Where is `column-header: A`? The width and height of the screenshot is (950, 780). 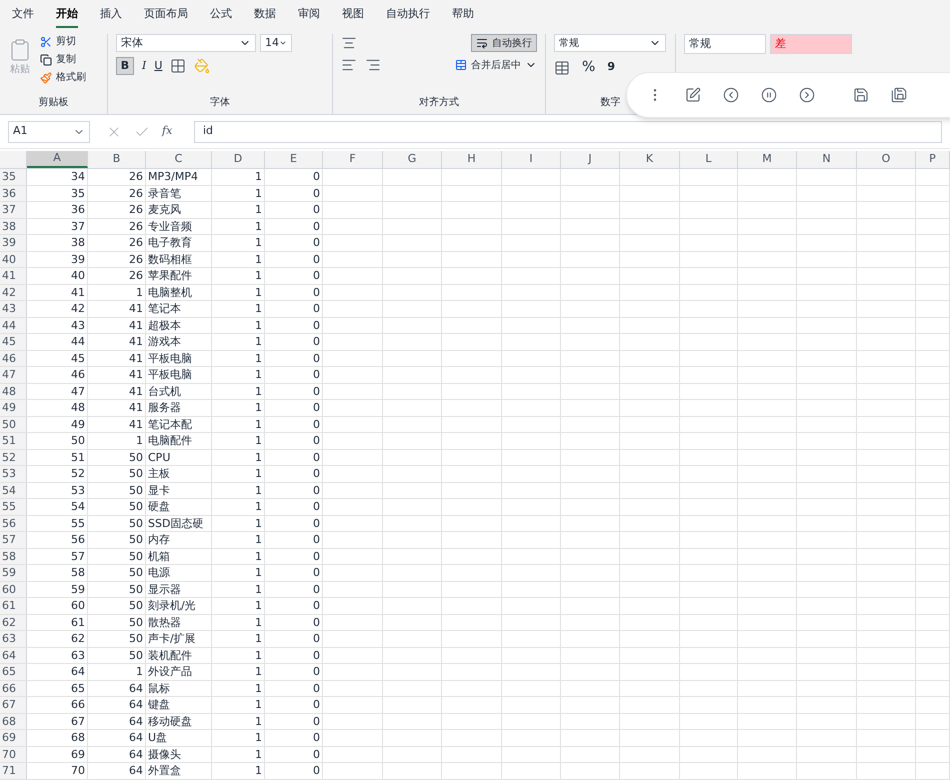 column-header: A is located at coordinates (57, 159).